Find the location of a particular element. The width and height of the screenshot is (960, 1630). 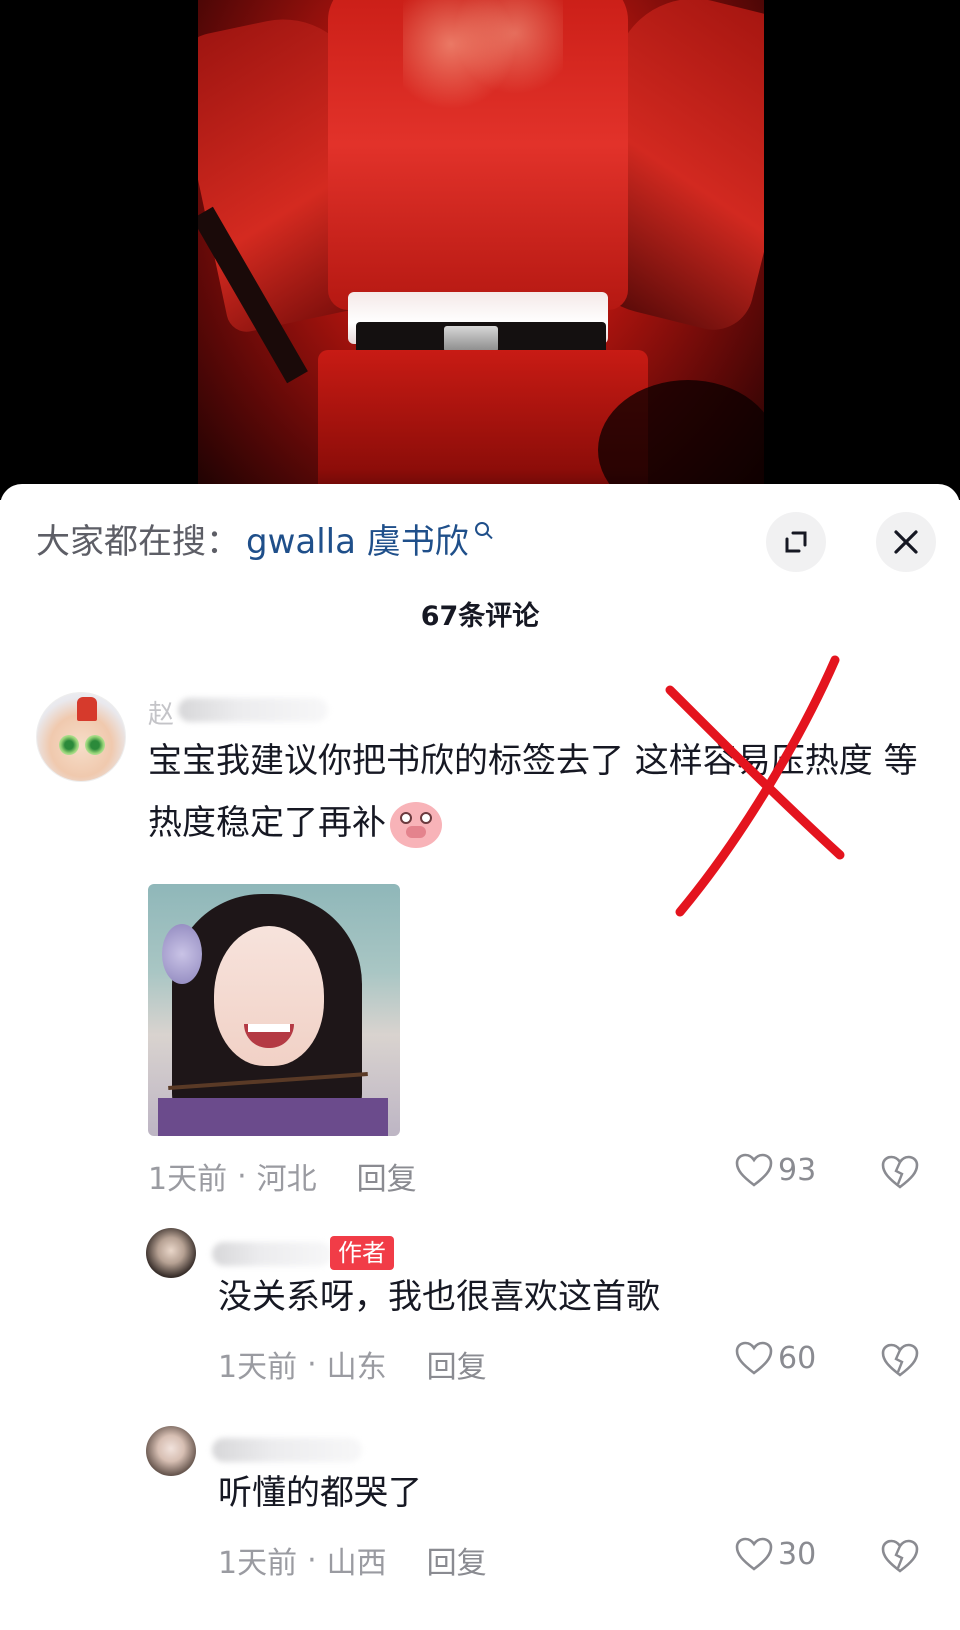

comment-location: 河北 is located at coordinates (286, 1179).